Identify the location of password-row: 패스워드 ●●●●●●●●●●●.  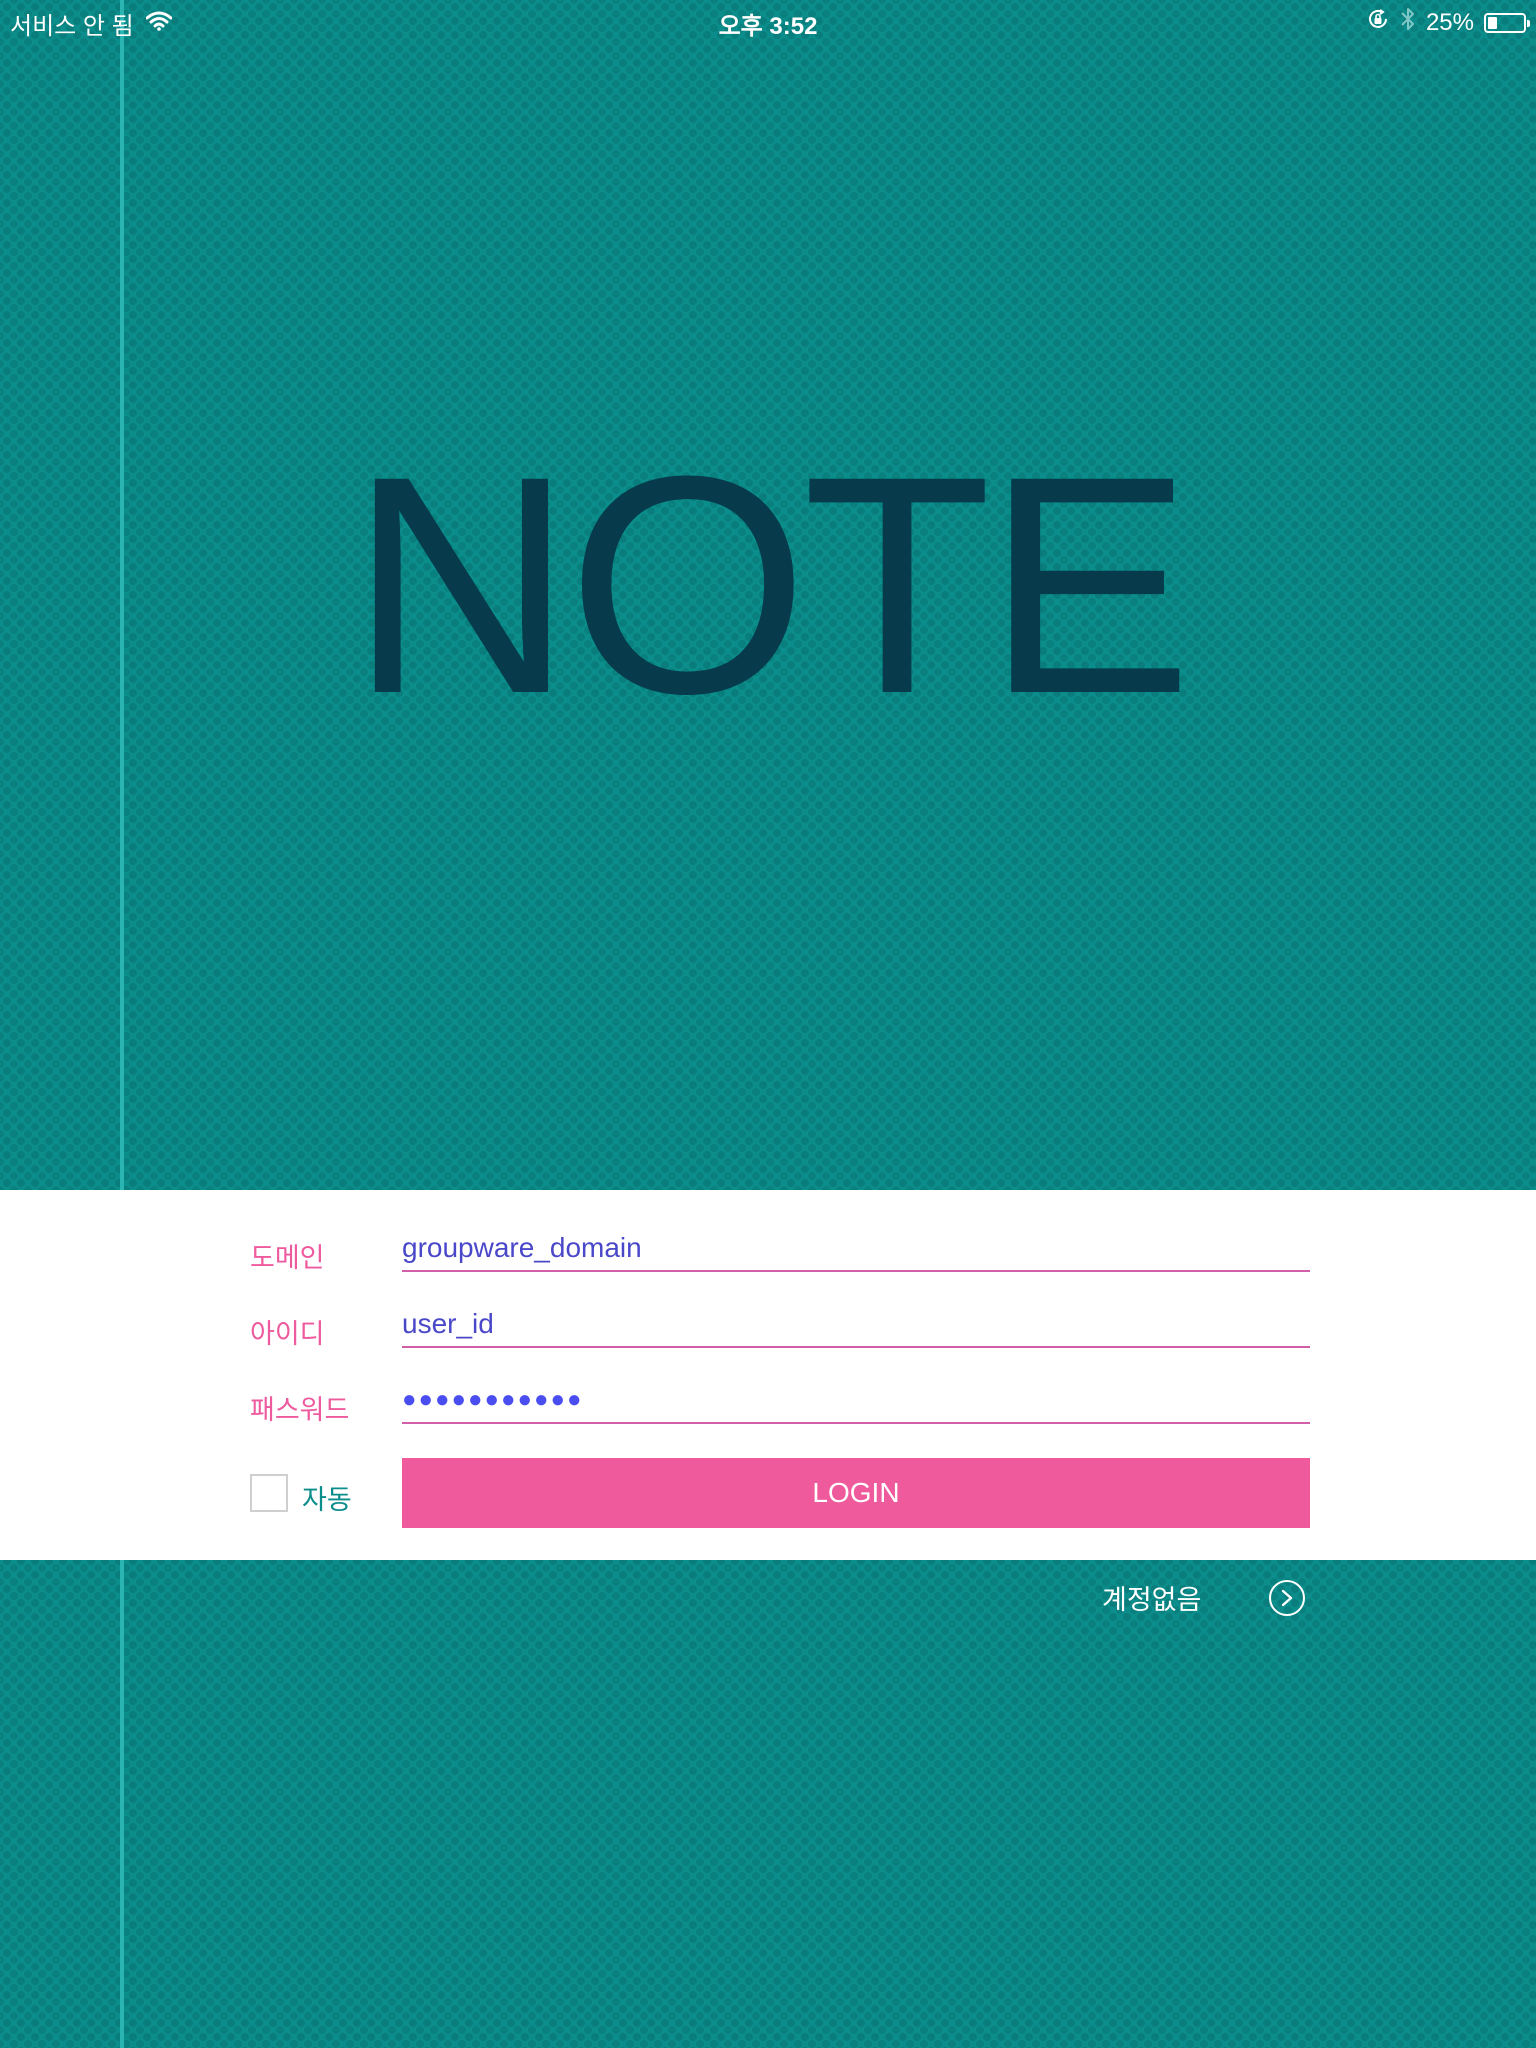
(780, 1403).